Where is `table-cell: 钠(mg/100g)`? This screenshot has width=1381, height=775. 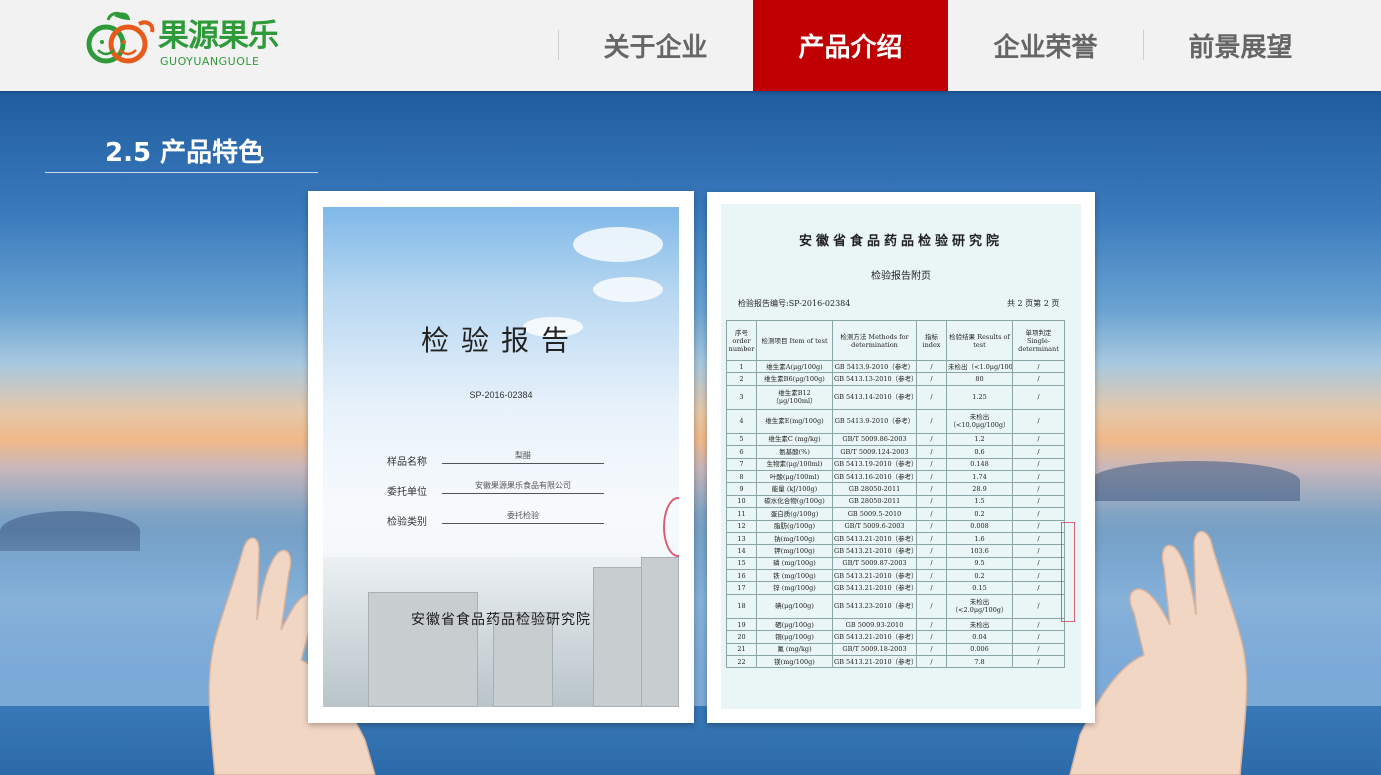
table-cell: 钠(mg/100g) is located at coordinates (794, 538).